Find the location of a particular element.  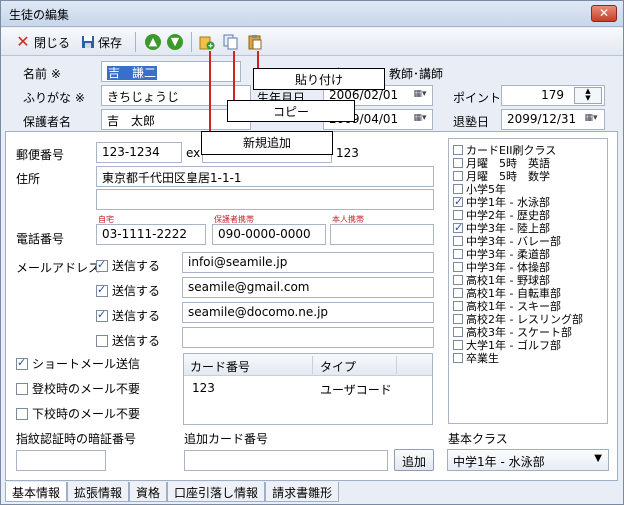

tab-bank-debit: 口座引落し情報 is located at coordinates (216, 492).